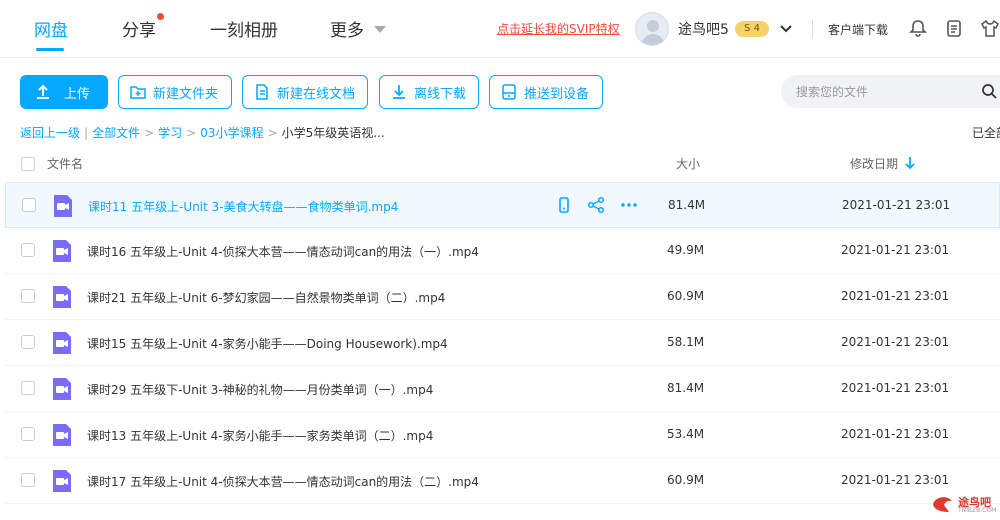  I want to click on file-size: 49.9M, so click(686, 250).